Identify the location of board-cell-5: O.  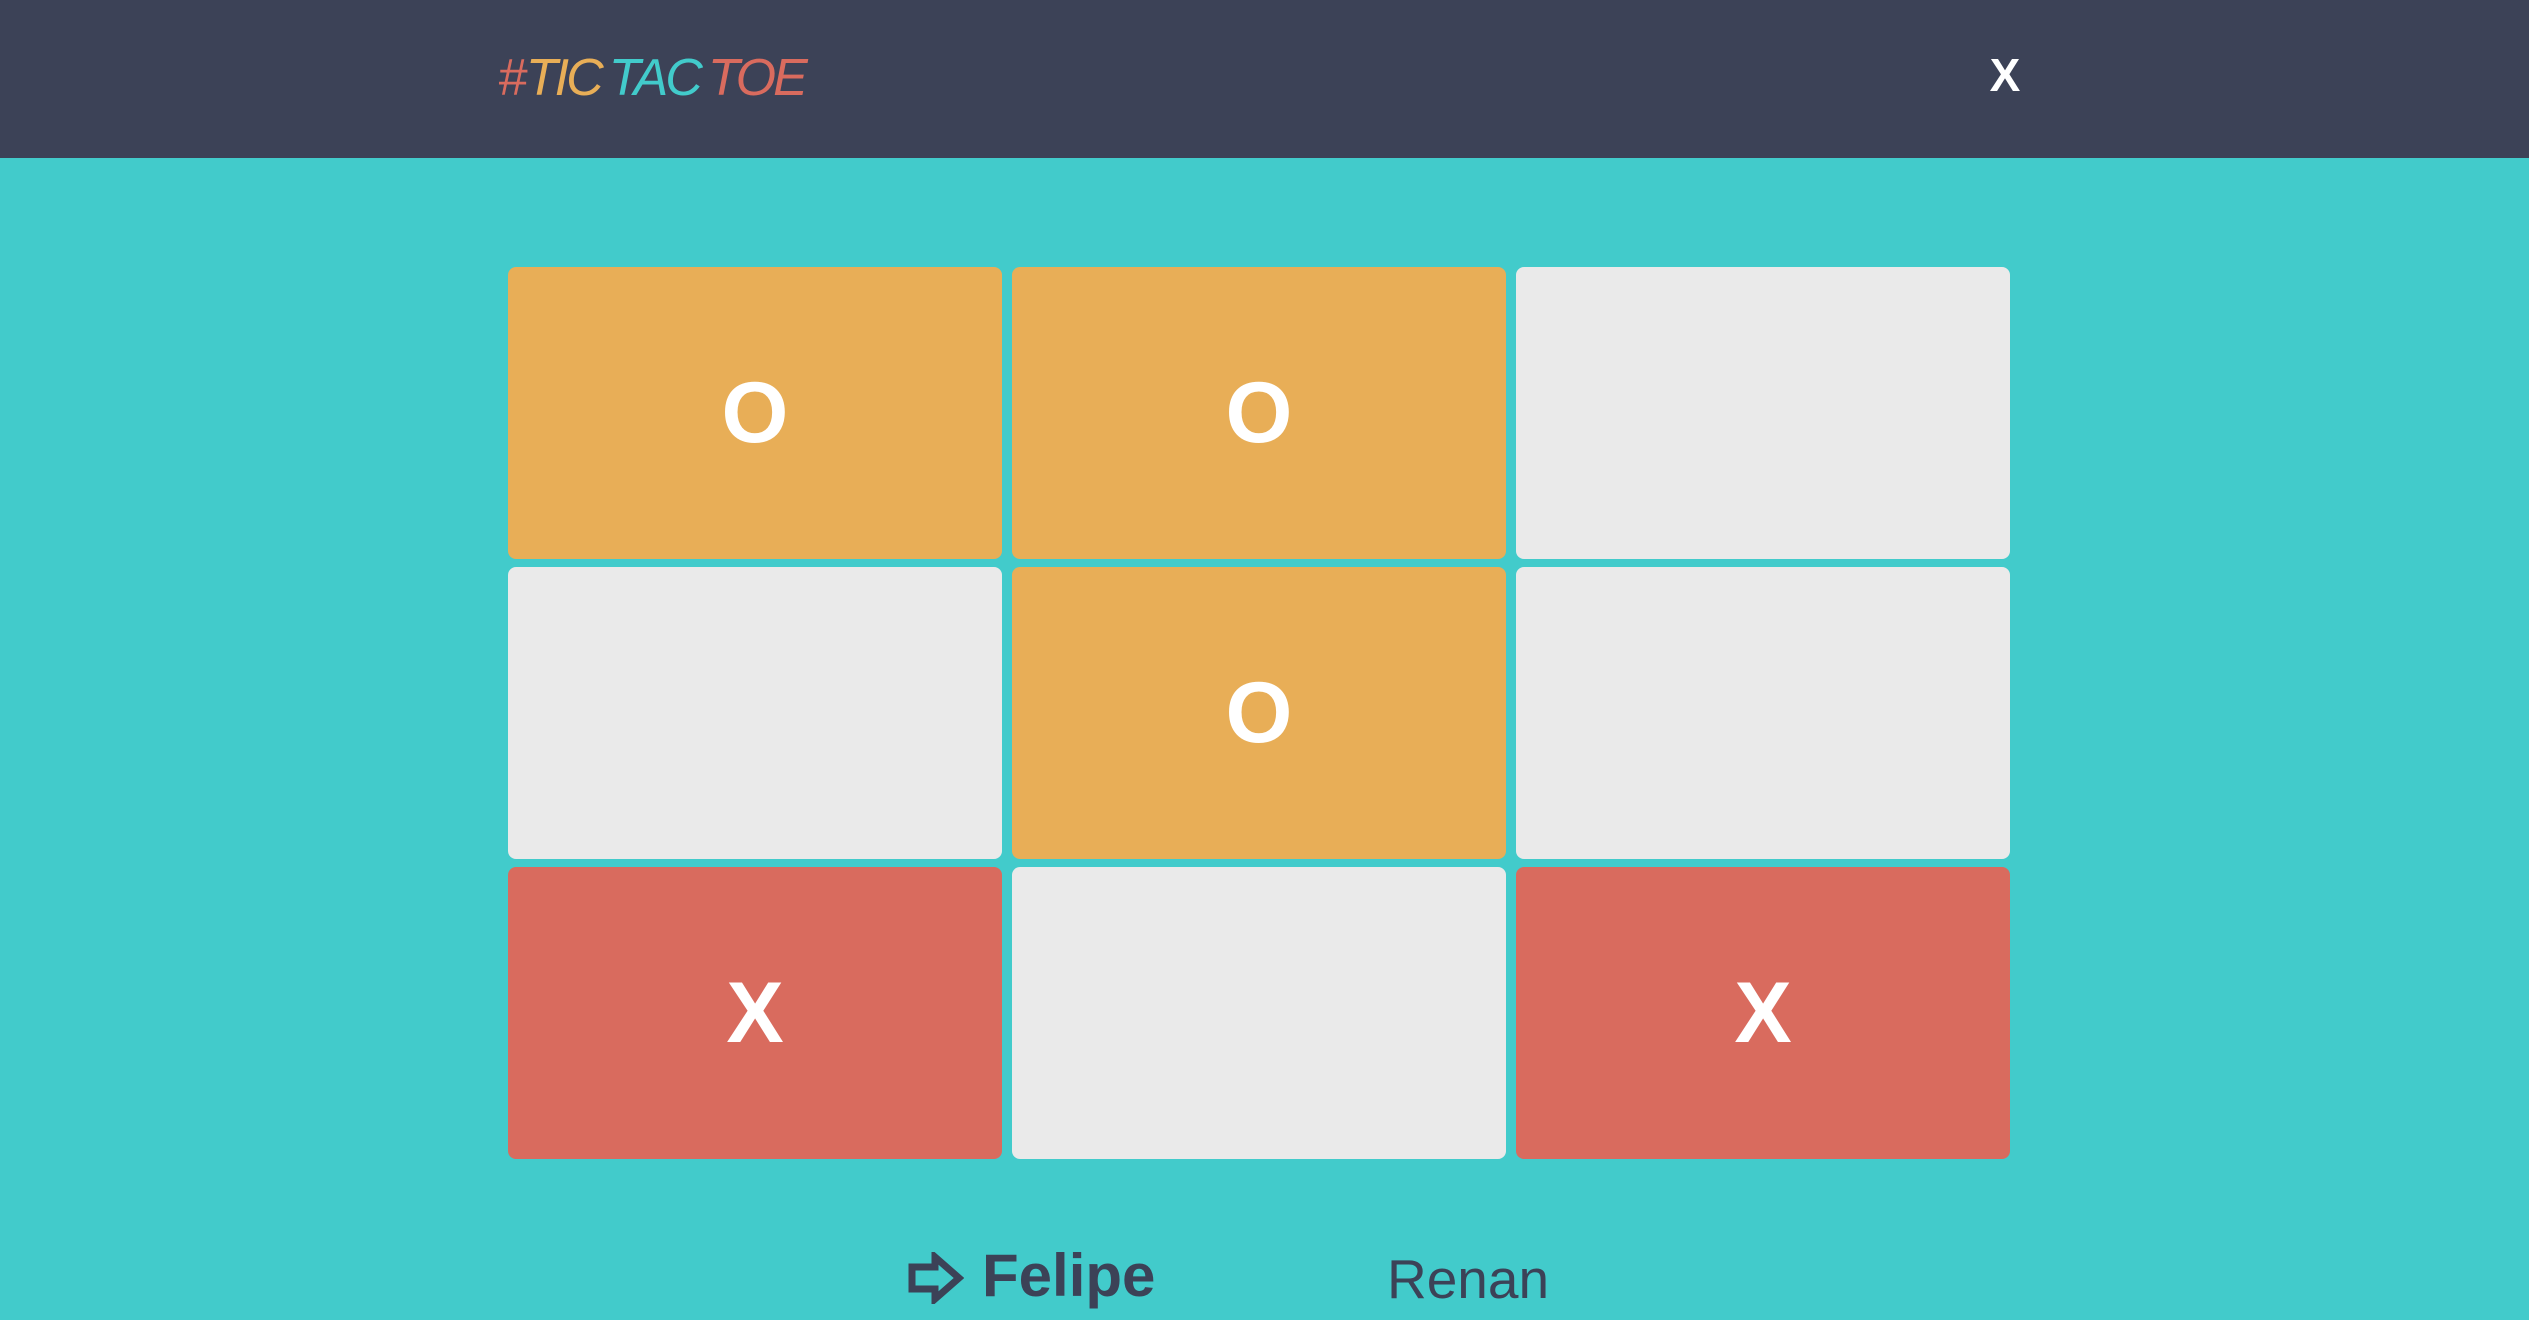
(1259, 713).